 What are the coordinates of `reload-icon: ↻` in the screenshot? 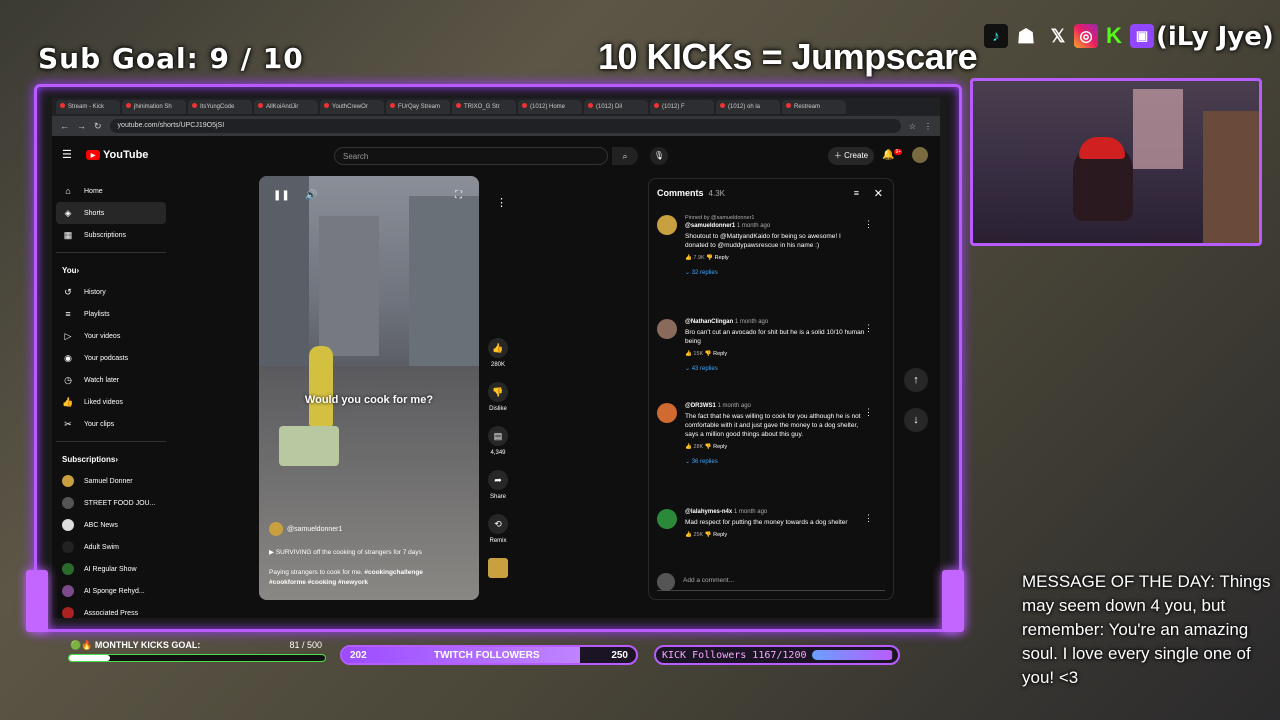 It's located at (98, 126).